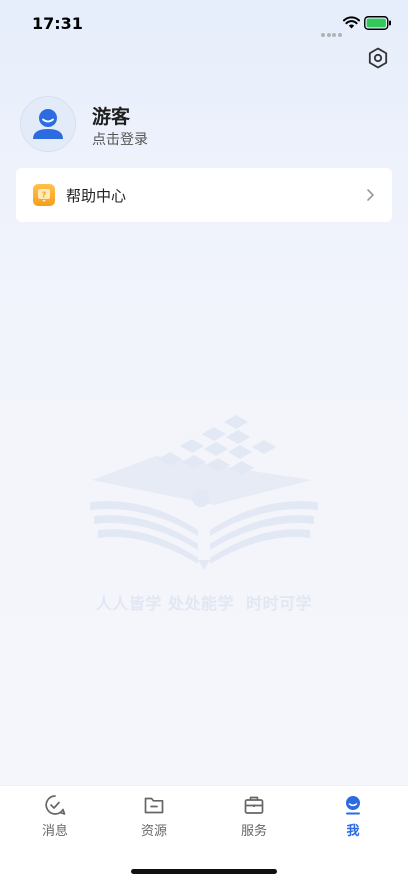 The width and height of the screenshot is (408, 883). Describe the element at coordinates (254, 819) in the screenshot. I see `tab-services: 服务` at that location.